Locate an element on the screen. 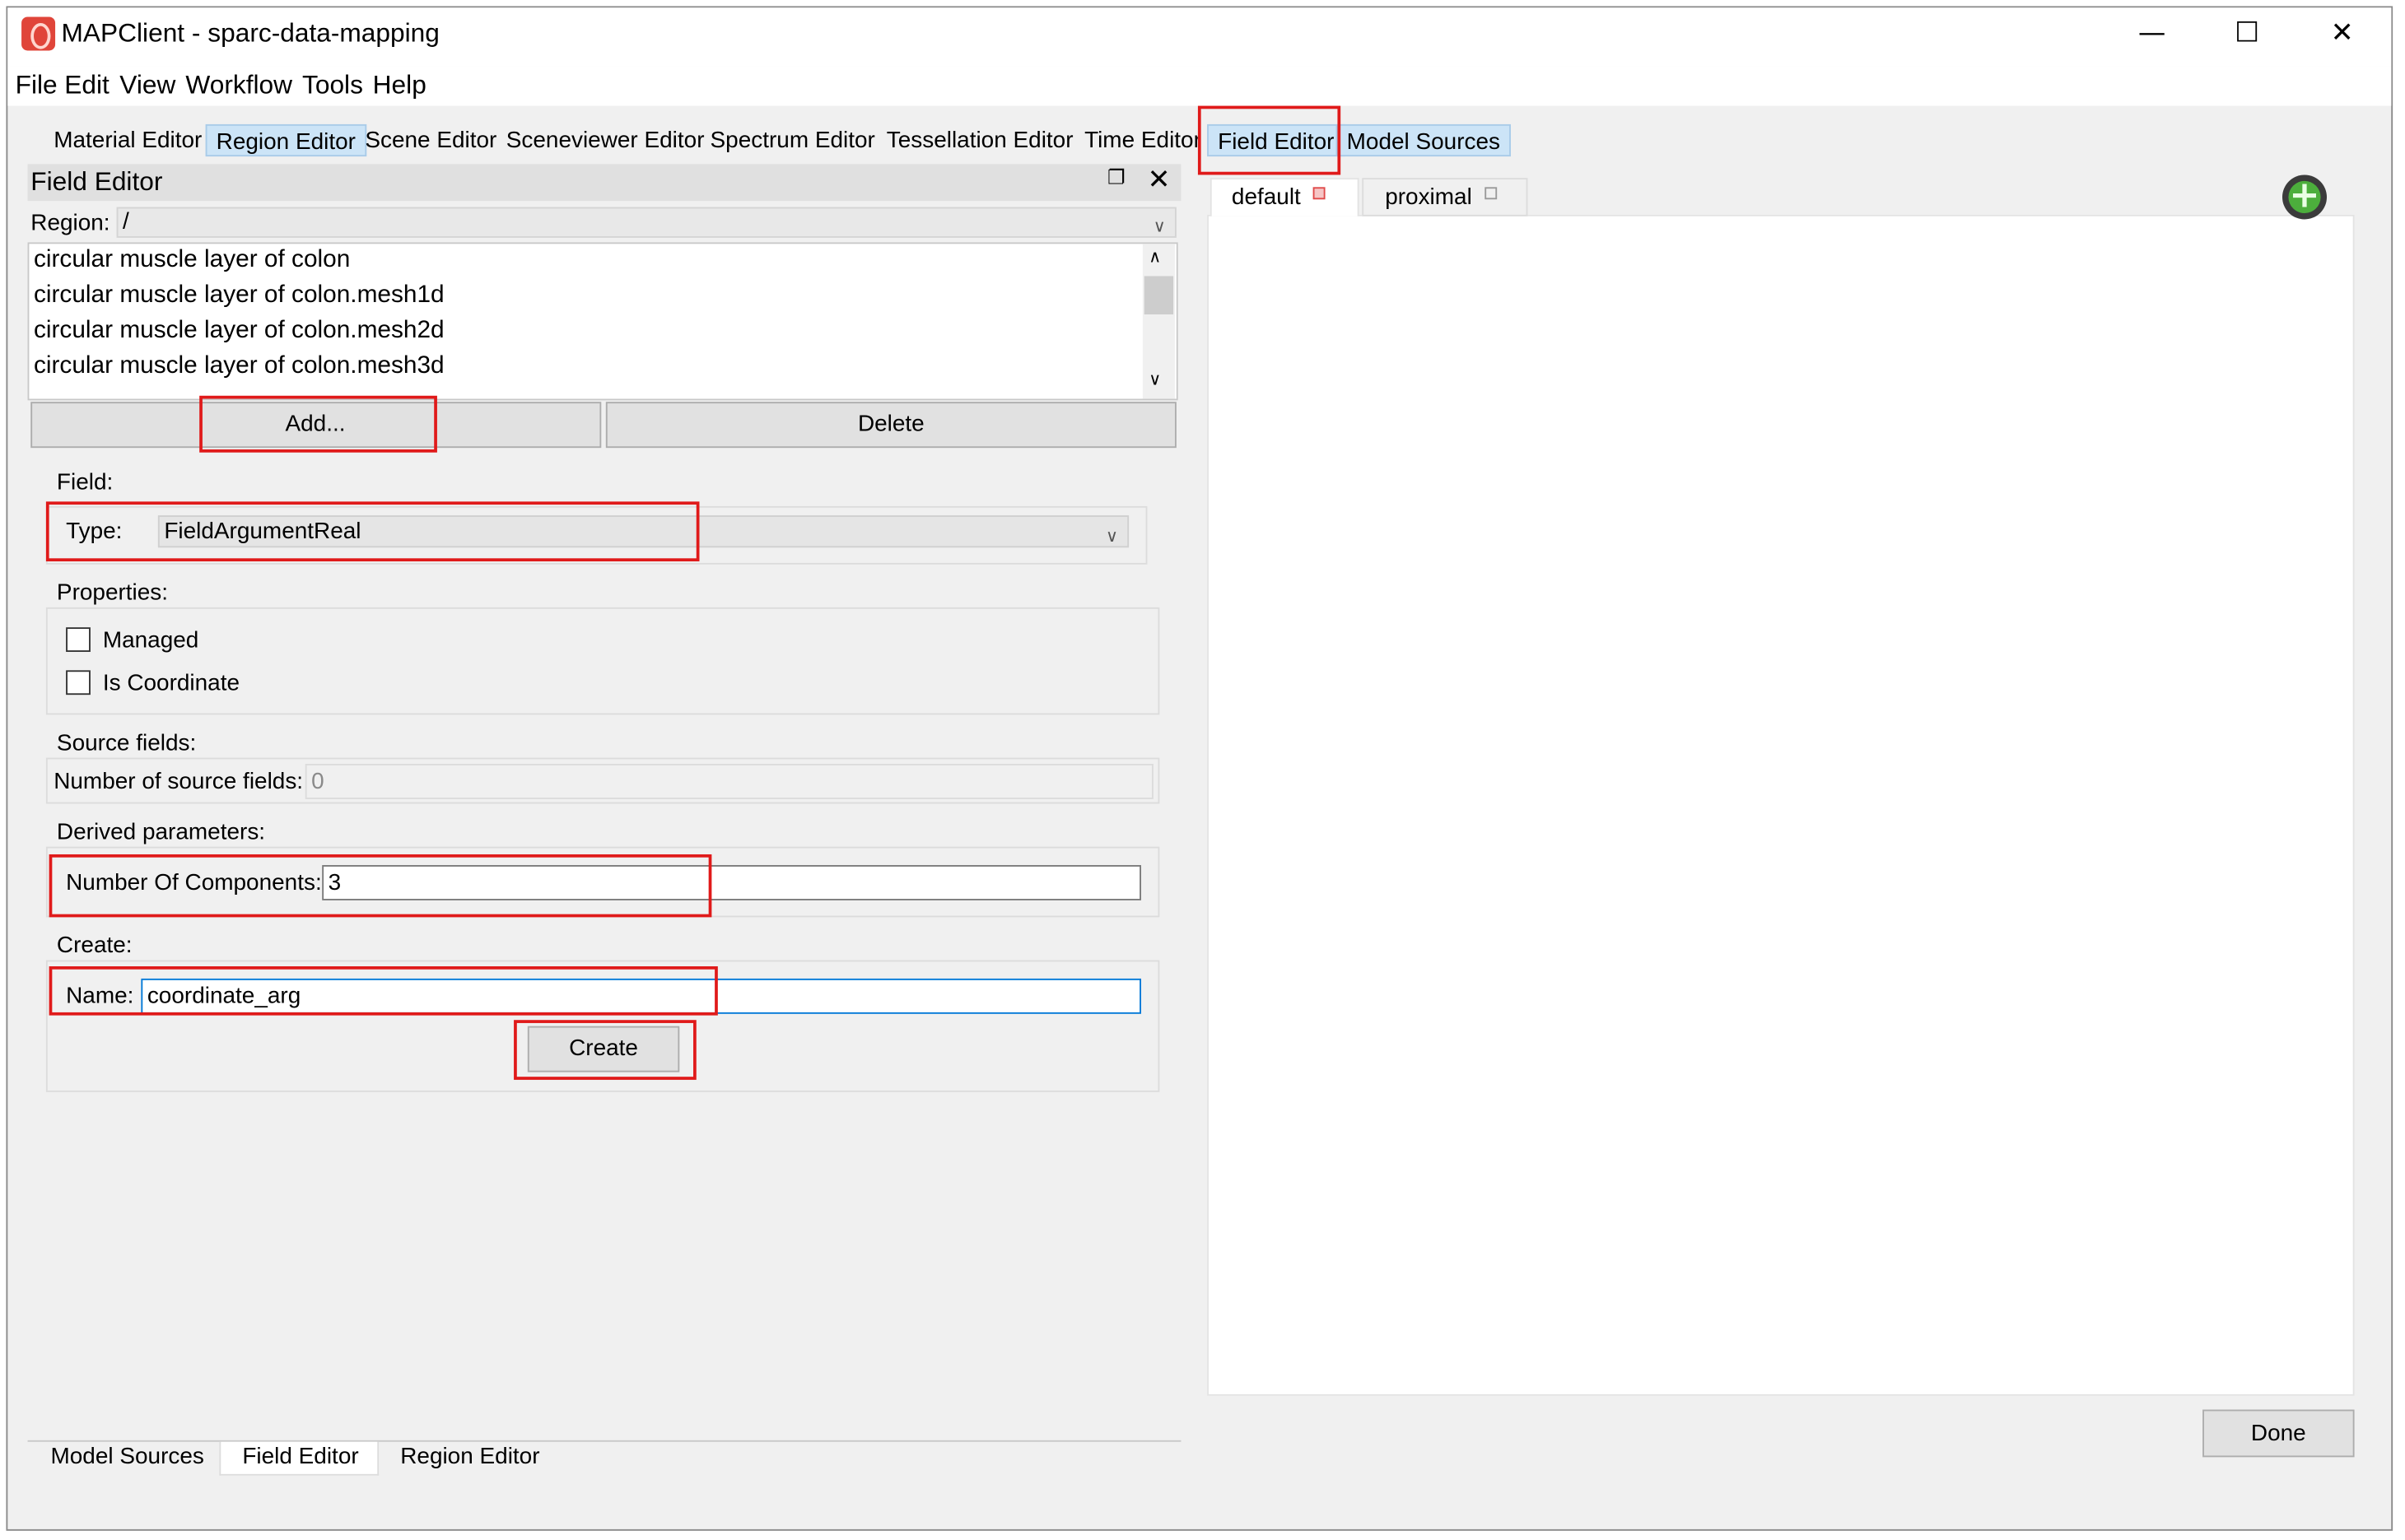 This screenshot has width=2405, height=1540. type-value: FieldArgumentReal is located at coordinates (262, 531).